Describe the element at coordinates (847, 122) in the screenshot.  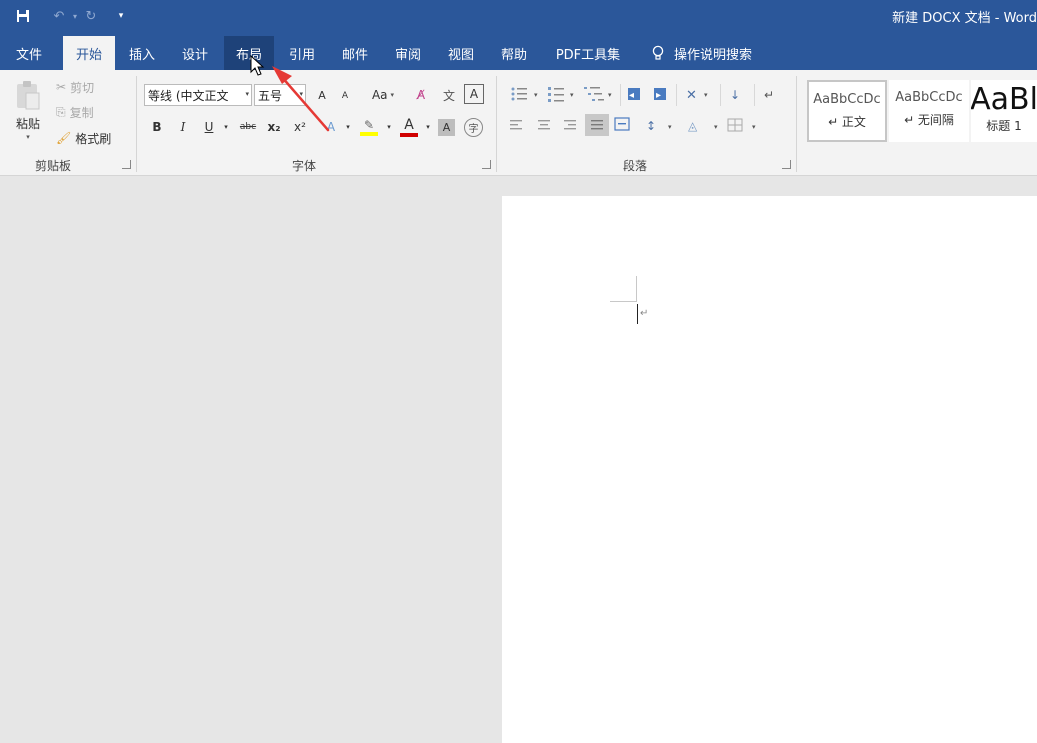
I see `style-name: ↵ 正文` at that location.